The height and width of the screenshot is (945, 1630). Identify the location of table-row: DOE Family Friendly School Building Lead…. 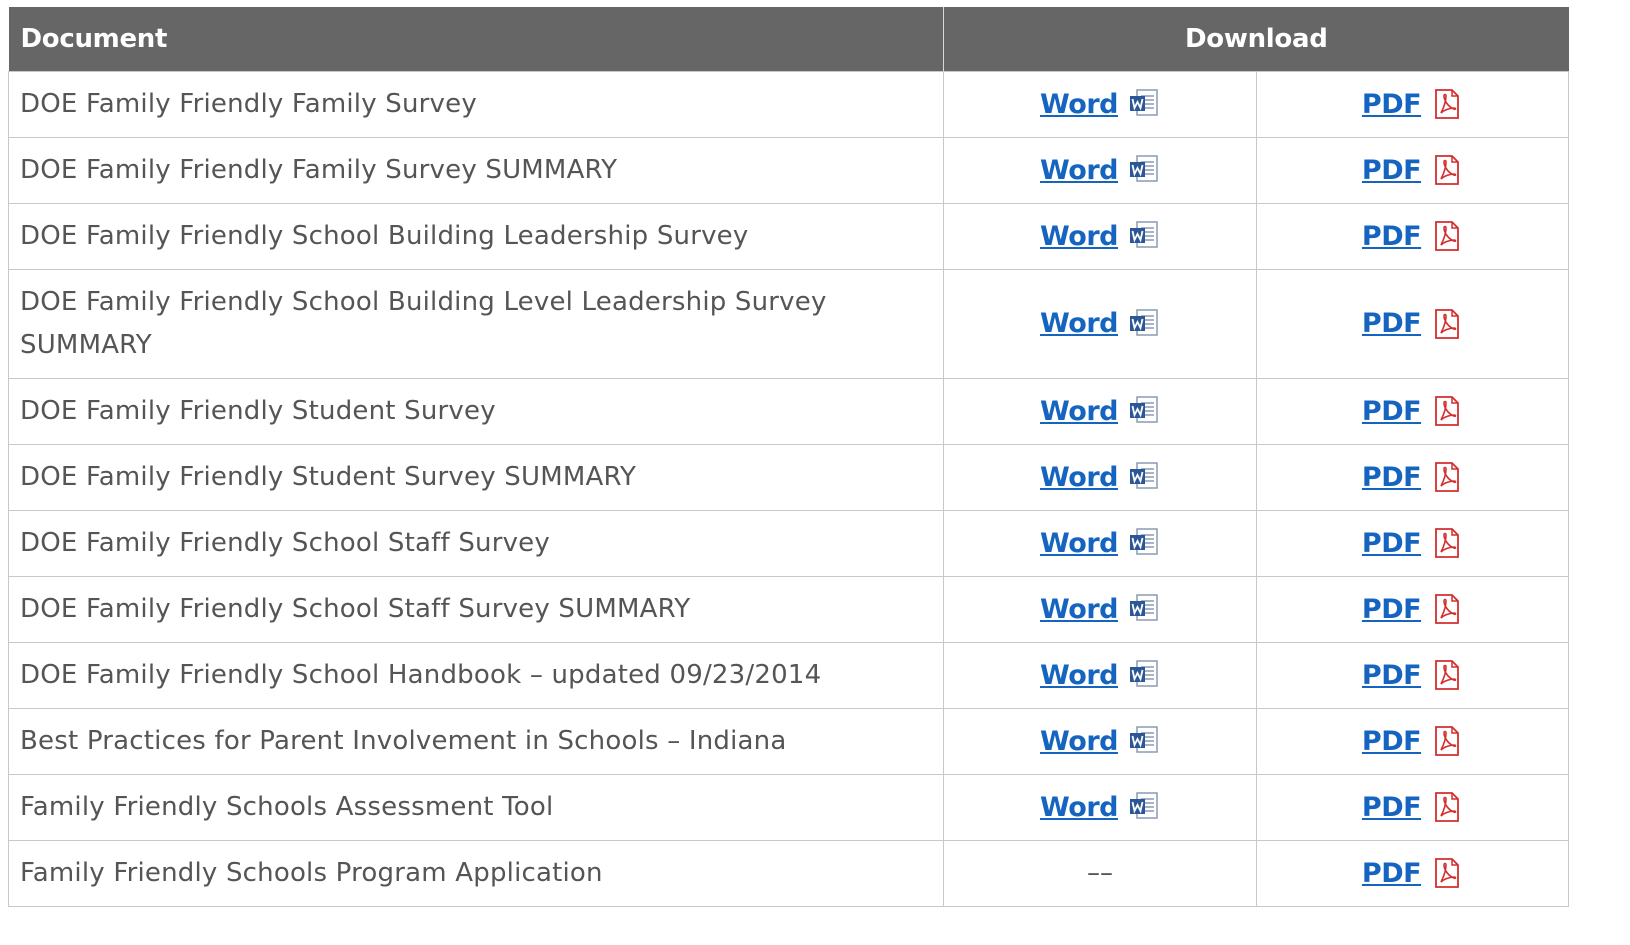
(789, 236).